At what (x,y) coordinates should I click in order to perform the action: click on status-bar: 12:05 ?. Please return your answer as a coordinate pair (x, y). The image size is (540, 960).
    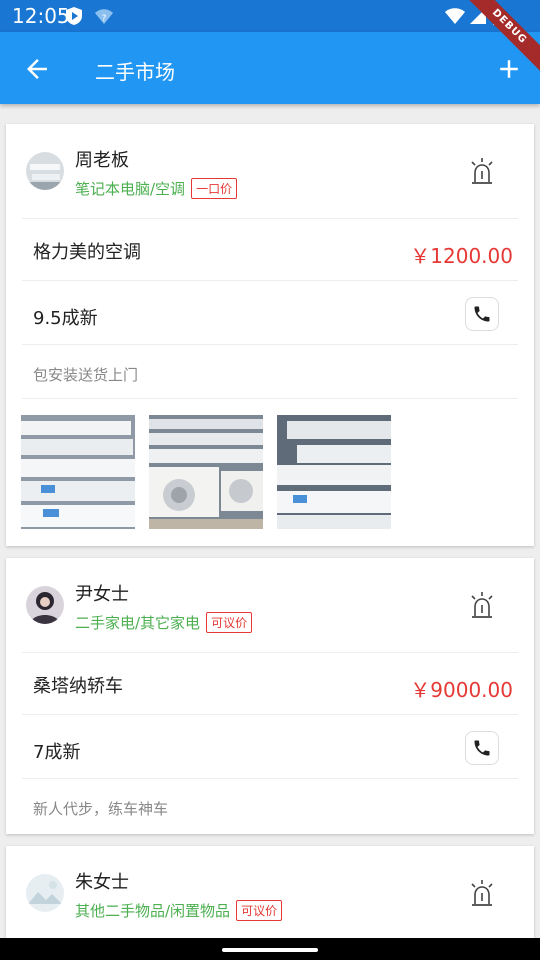
    Looking at the image, I should click on (270, 16).